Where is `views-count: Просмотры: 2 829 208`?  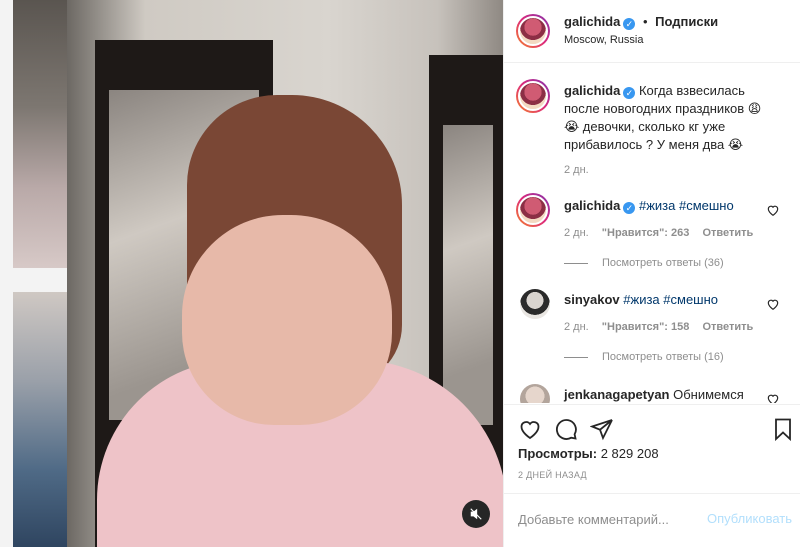 views-count: Просмотры: 2 829 208 is located at coordinates (588, 453).